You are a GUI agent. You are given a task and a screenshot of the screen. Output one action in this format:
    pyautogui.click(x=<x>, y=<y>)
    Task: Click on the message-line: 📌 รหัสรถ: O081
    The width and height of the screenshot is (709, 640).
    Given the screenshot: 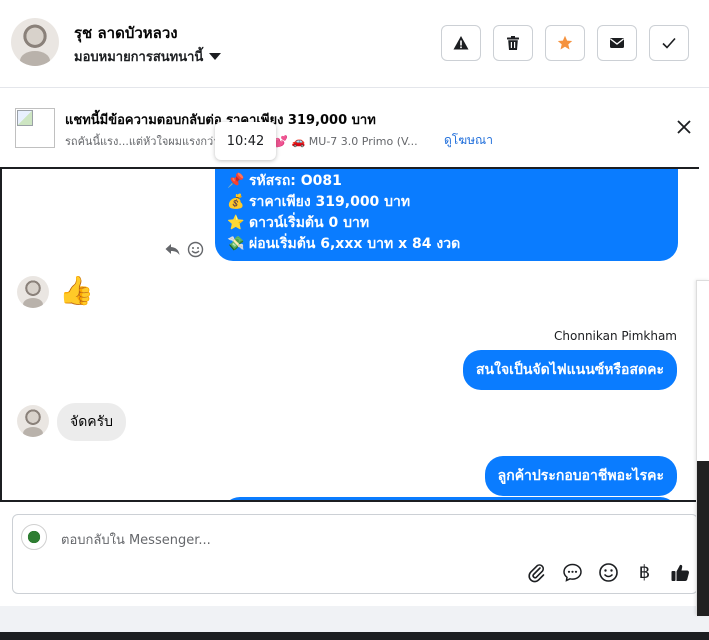 What is the action you would take?
    pyautogui.click(x=446, y=181)
    